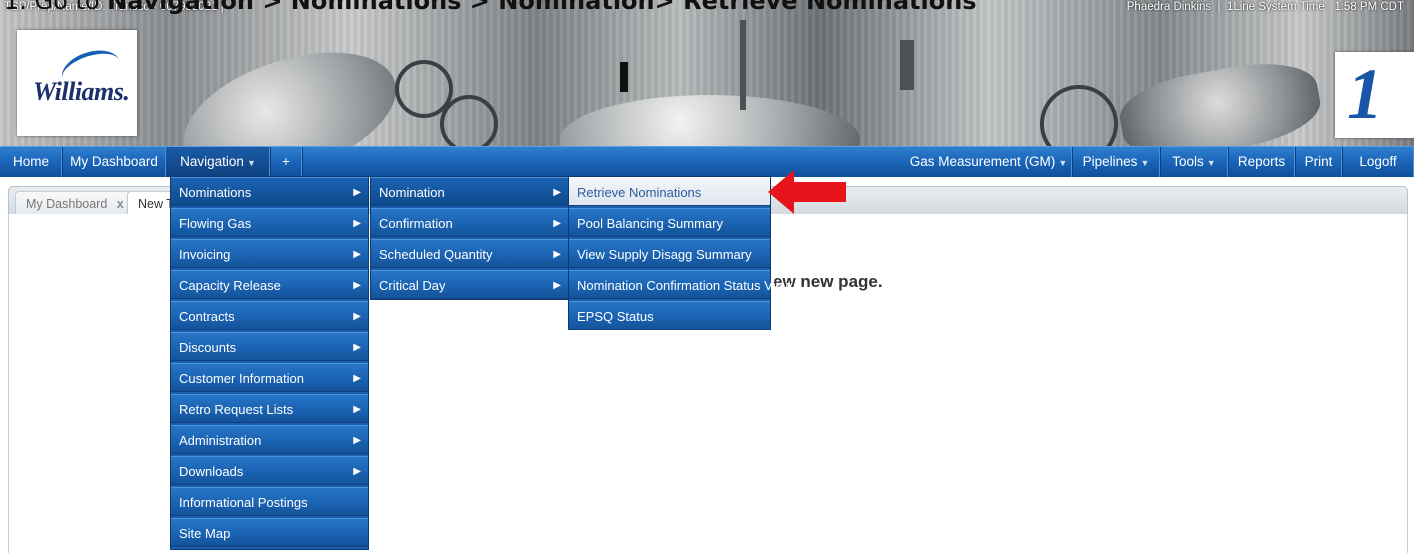 This screenshot has height=553, width=1414. I want to click on nav-menu-item: Capacity Release ▶, so click(269, 284).